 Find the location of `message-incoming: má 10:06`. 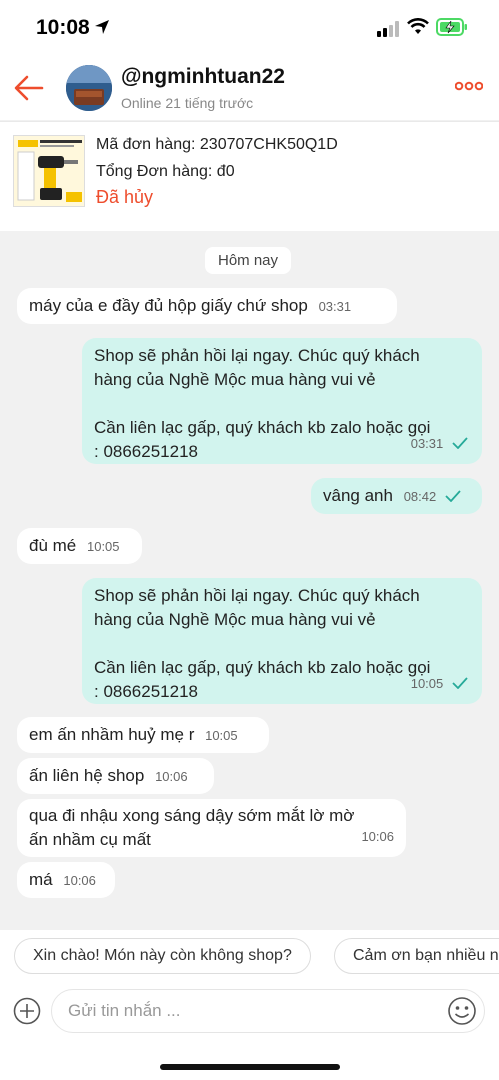

message-incoming: má 10:06 is located at coordinates (66, 880).